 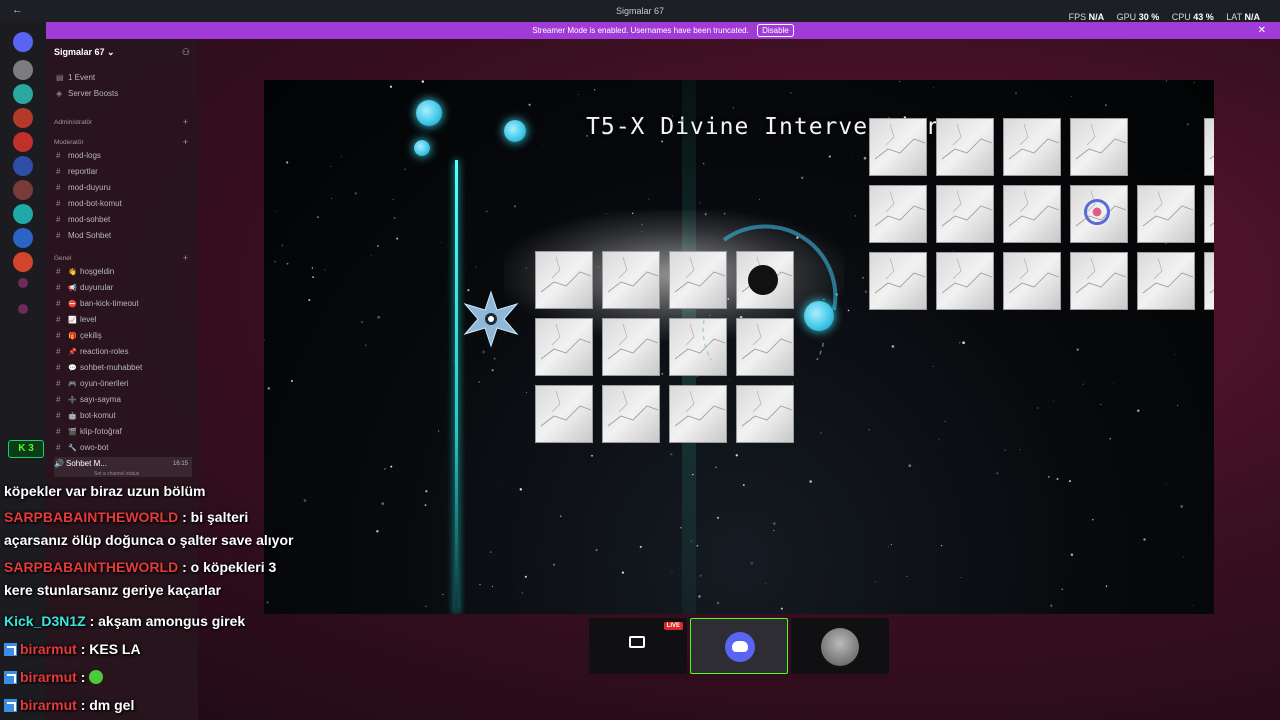 What do you see at coordinates (58, 303) in the screenshot?
I see `hash-icon: #` at bounding box center [58, 303].